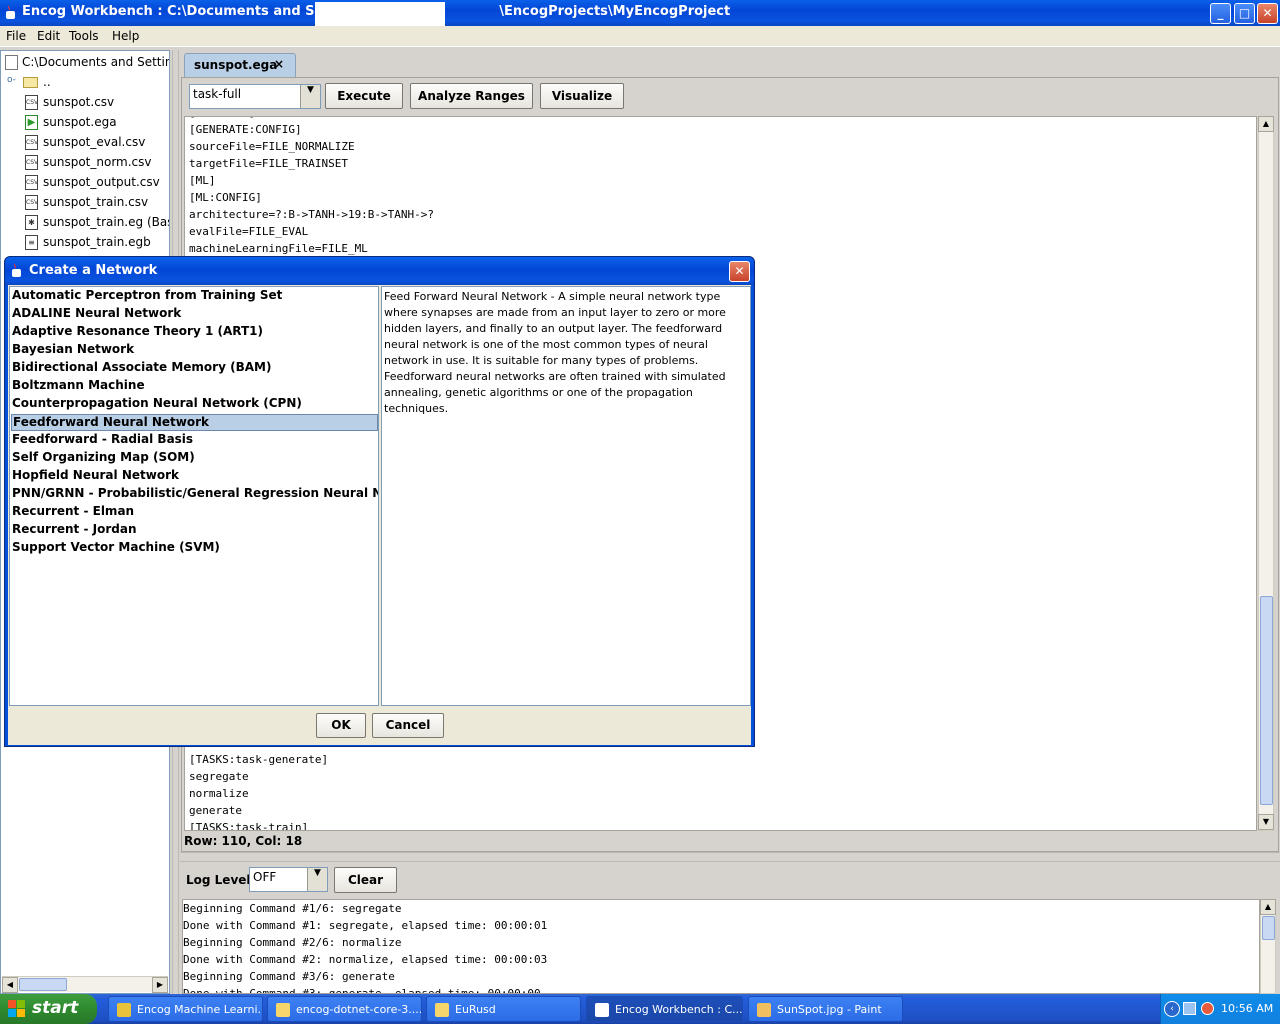 The image size is (1280, 1024). What do you see at coordinates (222, 118) in the screenshot?
I see `code-line: [GENERATE]` at bounding box center [222, 118].